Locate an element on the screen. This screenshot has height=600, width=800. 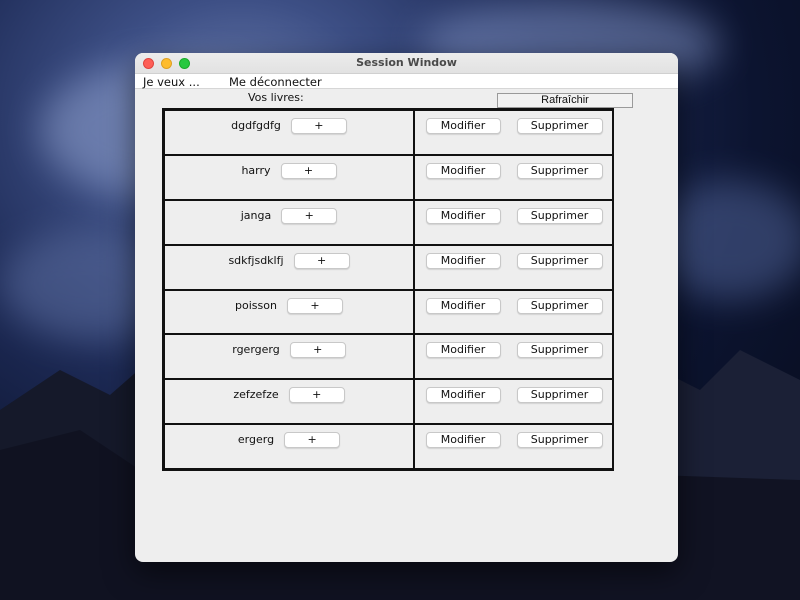
book-row-left: janga + is located at coordinates (289, 222).